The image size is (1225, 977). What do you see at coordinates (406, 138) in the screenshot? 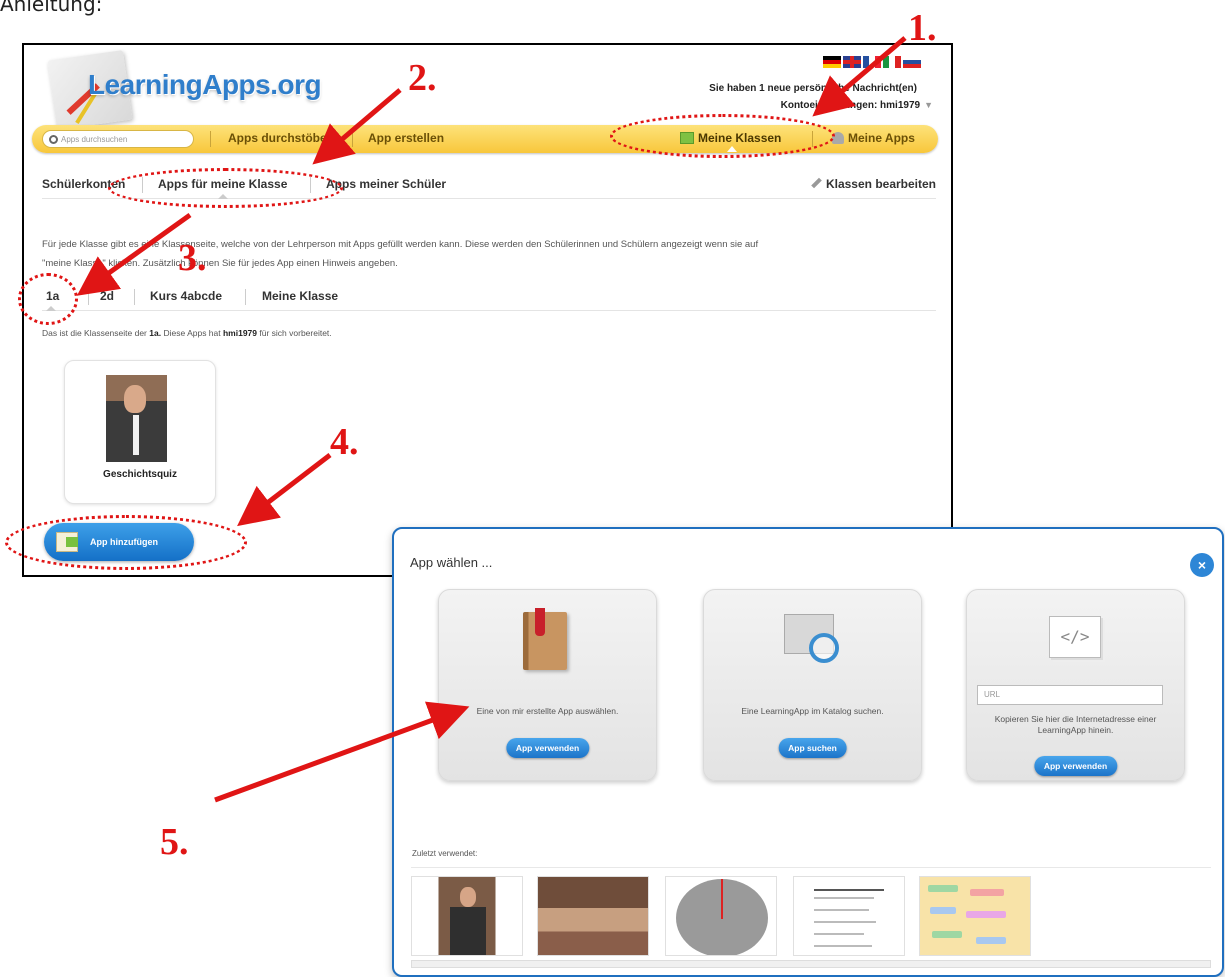
I see `nav-create-app: App erstellen` at bounding box center [406, 138].